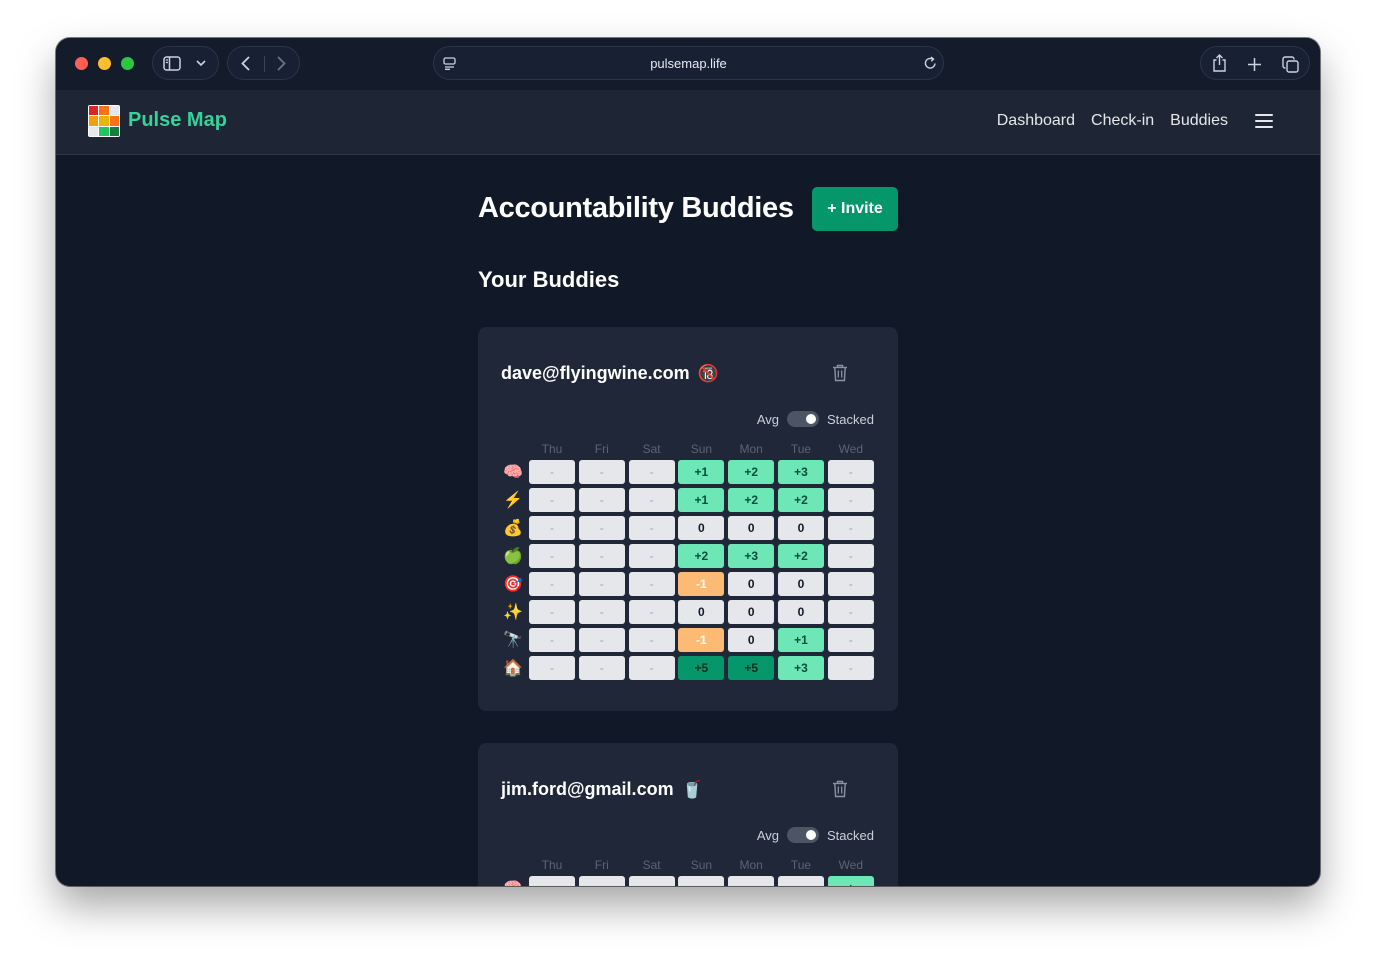 This screenshot has width=1376, height=961. Describe the element at coordinates (930, 63) in the screenshot. I see `reload-icon` at that location.